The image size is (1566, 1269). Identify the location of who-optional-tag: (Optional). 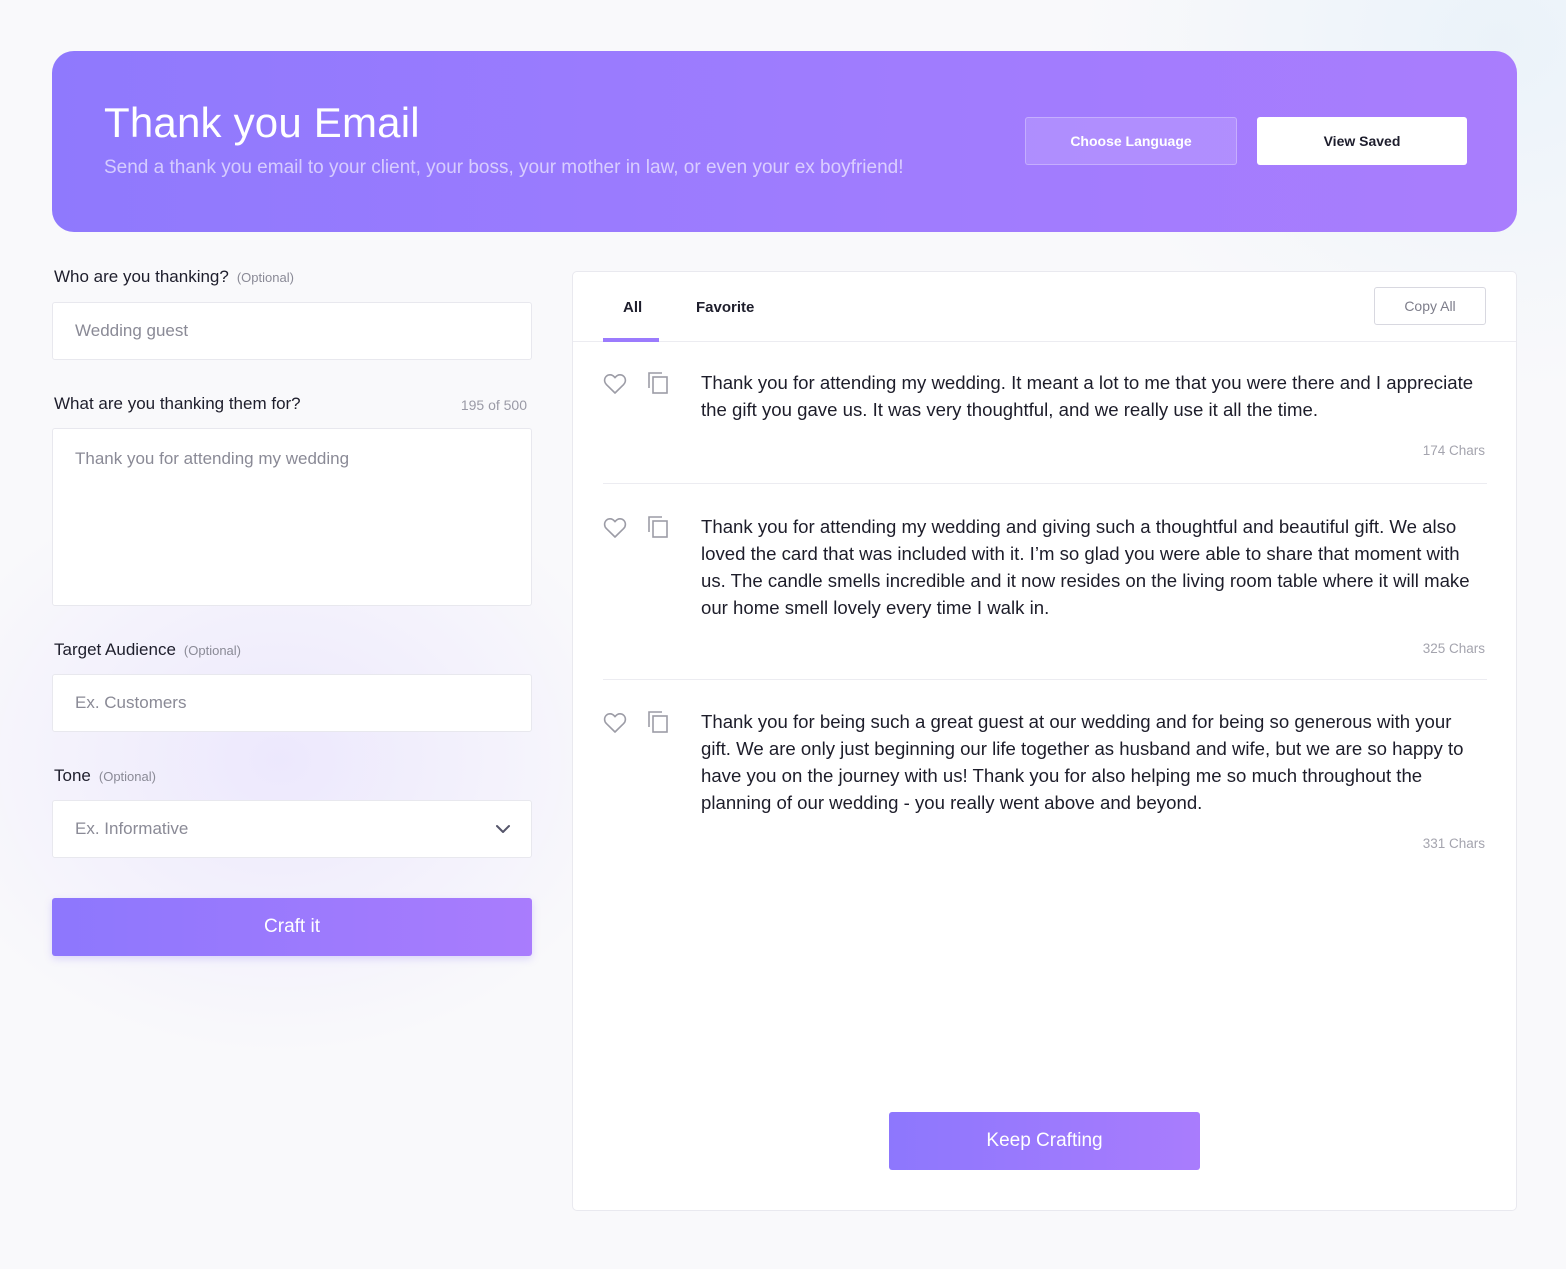
(265, 277).